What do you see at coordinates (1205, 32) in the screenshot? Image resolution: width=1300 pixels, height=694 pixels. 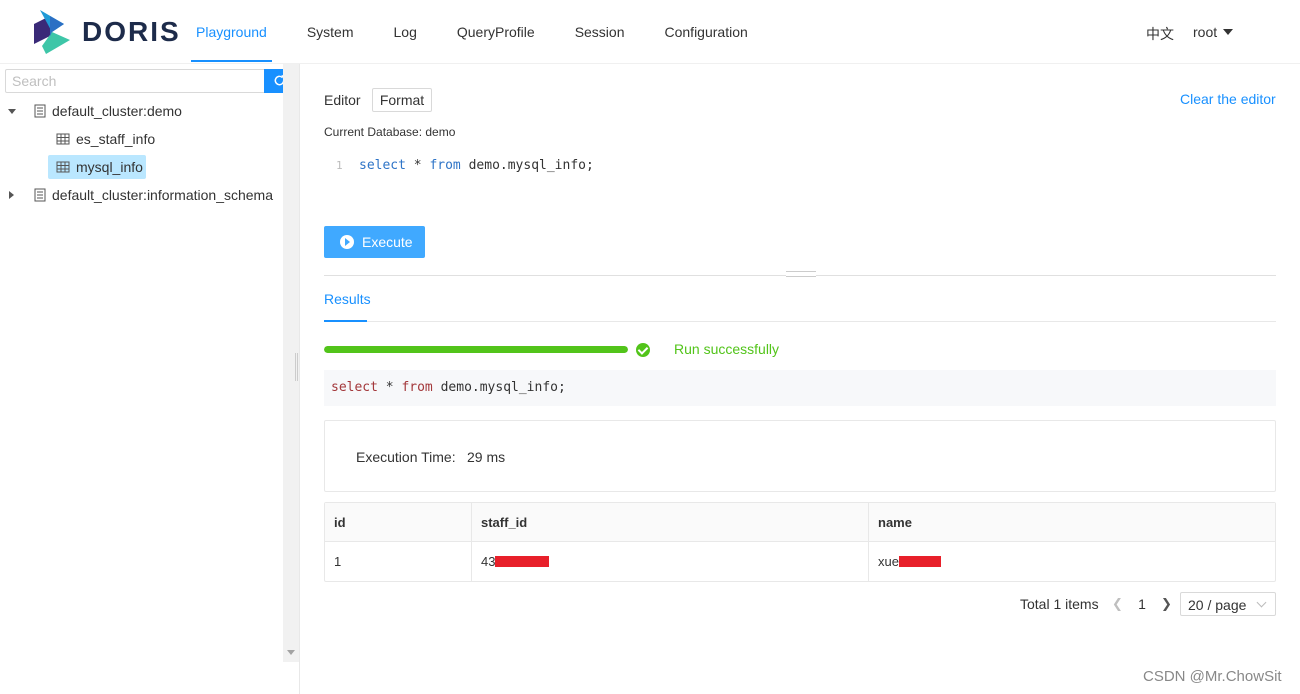 I see `user-name: root` at bounding box center [1205, 32].